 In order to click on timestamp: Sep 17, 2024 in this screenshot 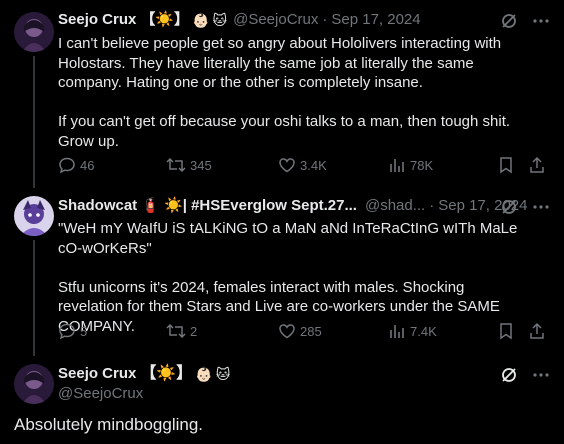, I will do `click(375, 20)`.